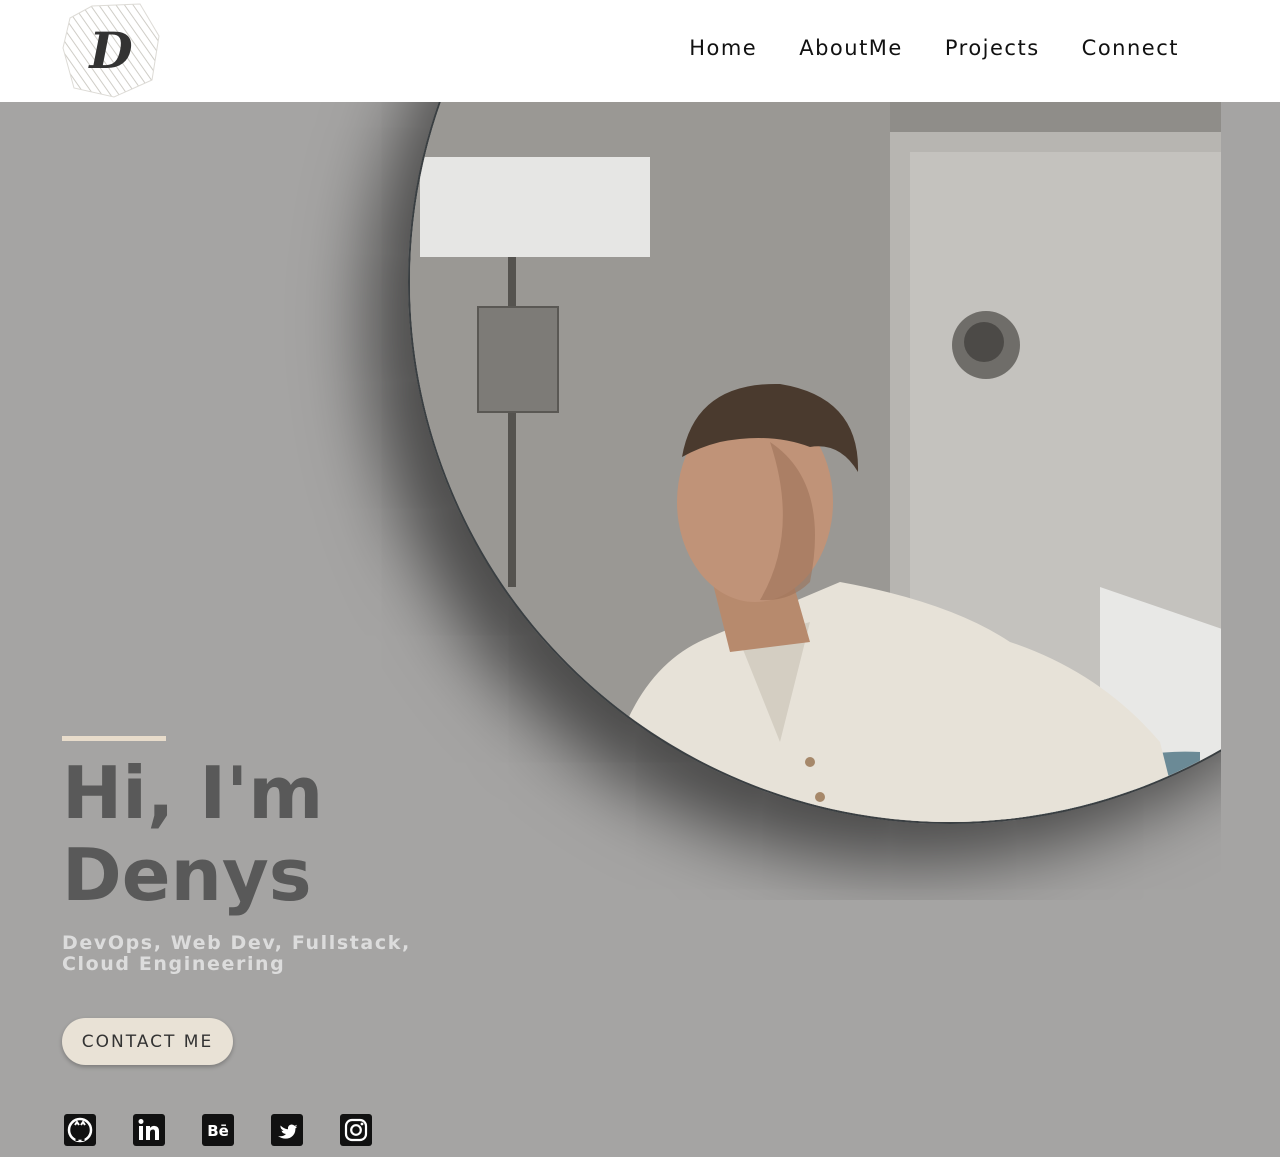 The image size is (1280, 1157). Describe the element at coordinates (723, 48) in the screenshot. I see `nav-home: Home` at that location.